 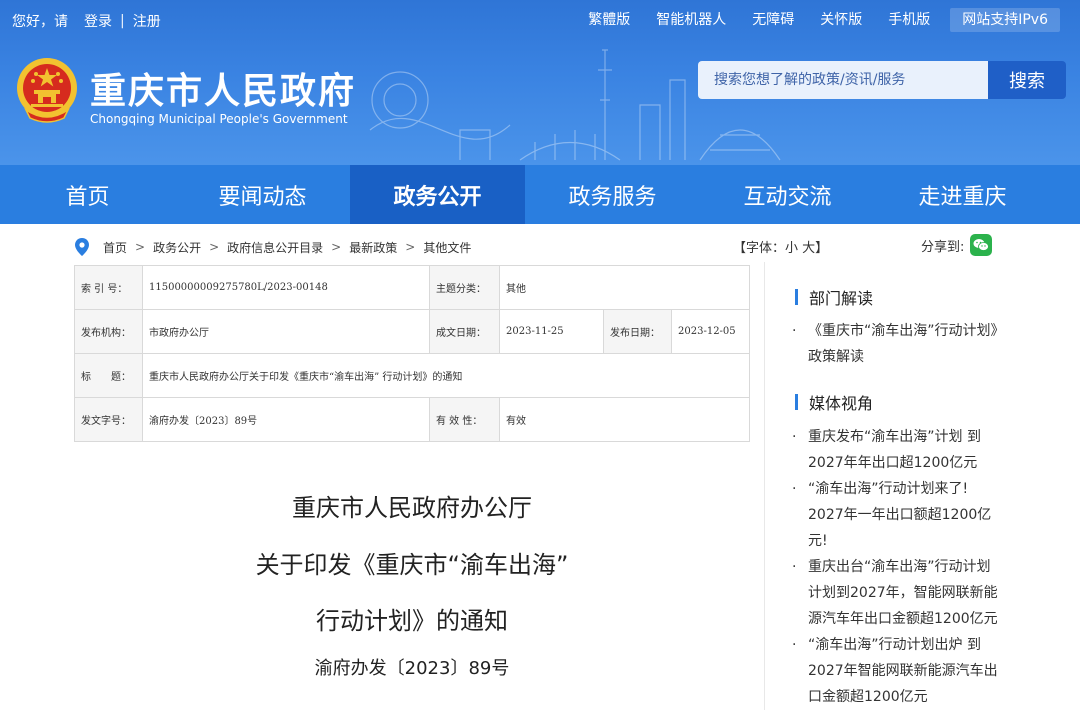 I want to click on category-value: 其他, so click(x=624, y=287).